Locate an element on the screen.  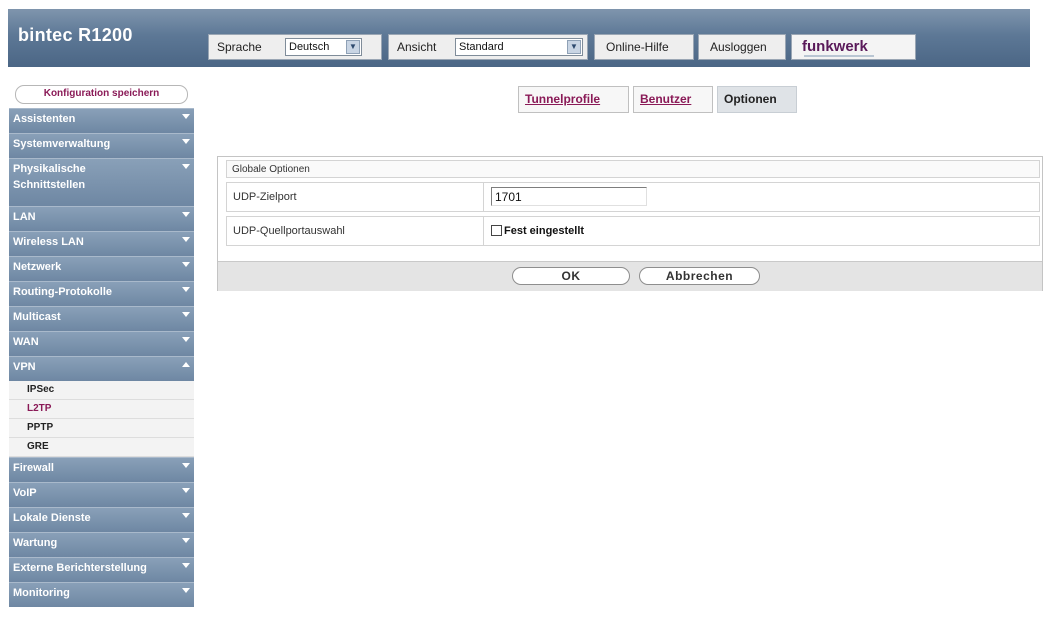
section-title: Globale Optionen is located at coordinates (633, 169).